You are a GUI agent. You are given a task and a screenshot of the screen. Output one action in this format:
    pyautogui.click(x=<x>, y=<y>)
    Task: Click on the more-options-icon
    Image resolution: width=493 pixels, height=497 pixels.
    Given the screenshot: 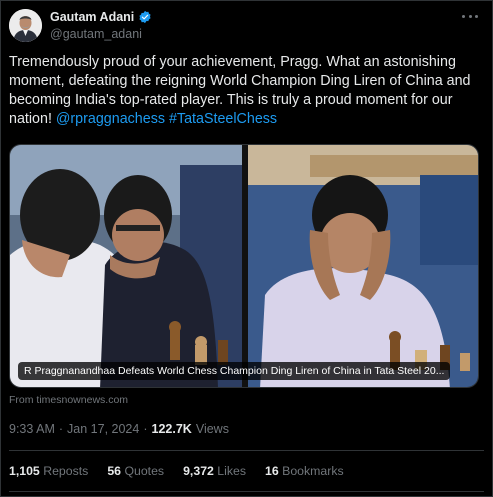 What is the action you would take?
    pyautogui.click(x=470, y=16)
    